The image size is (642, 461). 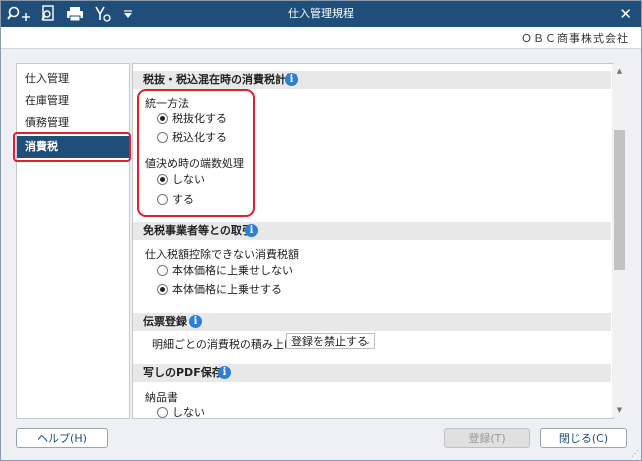 I want to click on sidebar: 仕入管理 在庫管理 債務管理 消費税, so click(x=73, y=241).